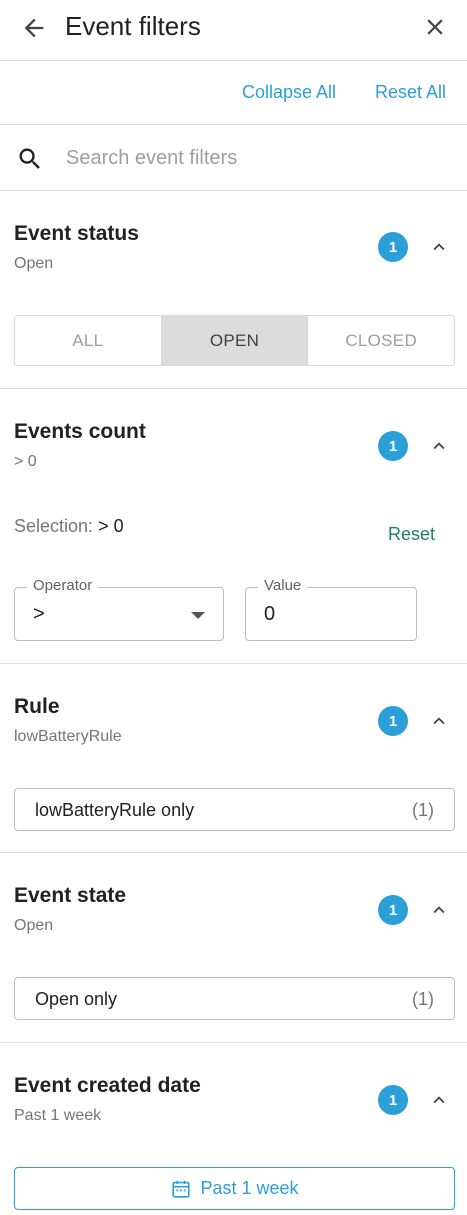 The width and height of the screenshot is (467, 1215). I want to click on operator-label: Operator, so click(63, 586).